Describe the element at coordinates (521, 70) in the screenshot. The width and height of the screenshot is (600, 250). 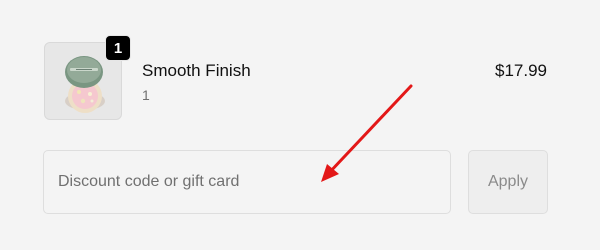
I see `product-price: $17.99` at that location.